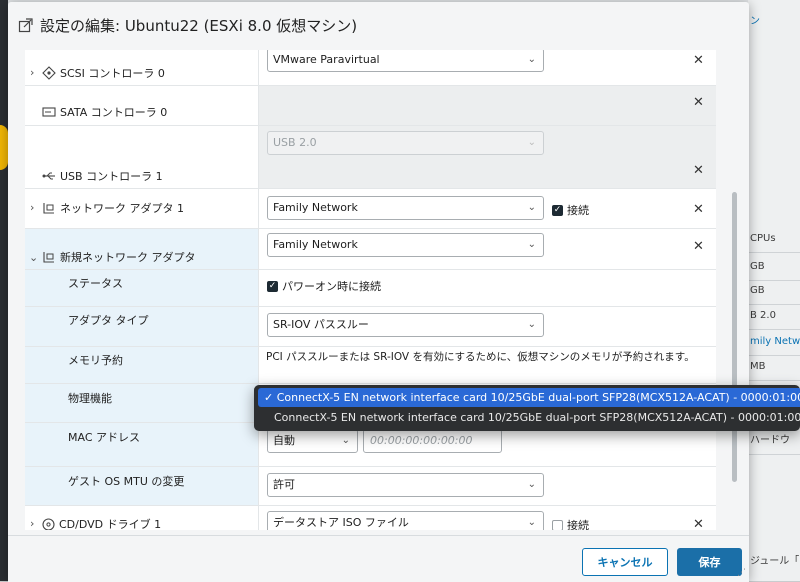  I want to click on cddvd-connect-checkbox: 接続, so click(570, 523).